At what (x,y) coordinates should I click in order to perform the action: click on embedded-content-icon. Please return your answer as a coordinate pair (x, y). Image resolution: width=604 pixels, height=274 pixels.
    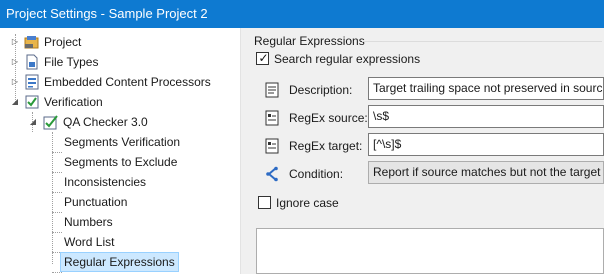
    Looking at the image, I should click on (32, 82).